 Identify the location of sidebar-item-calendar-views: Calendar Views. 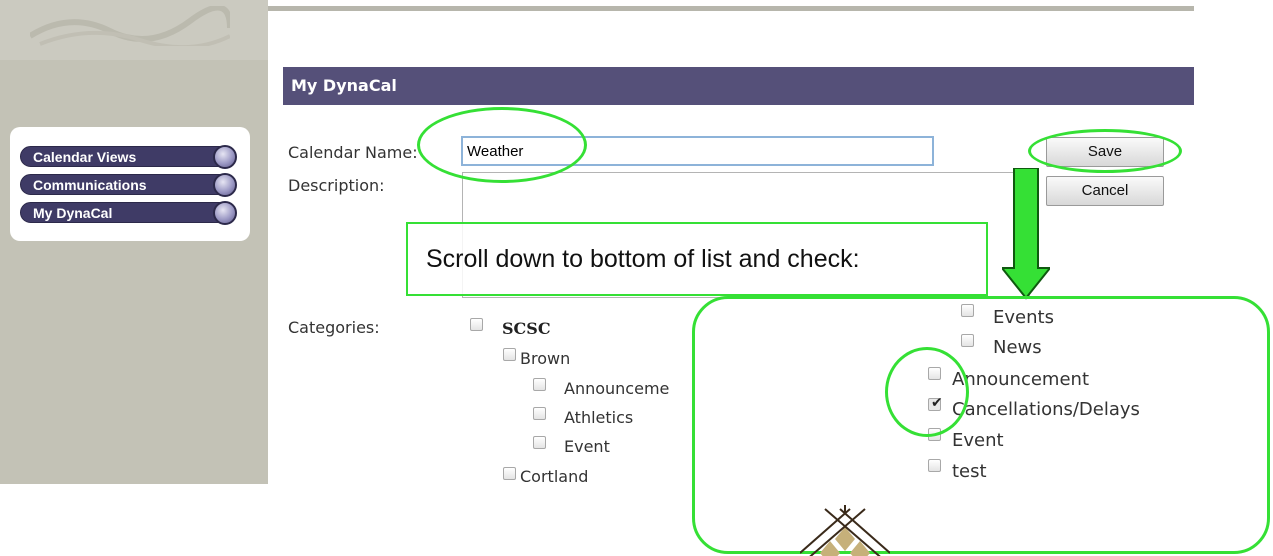
(128, 157).